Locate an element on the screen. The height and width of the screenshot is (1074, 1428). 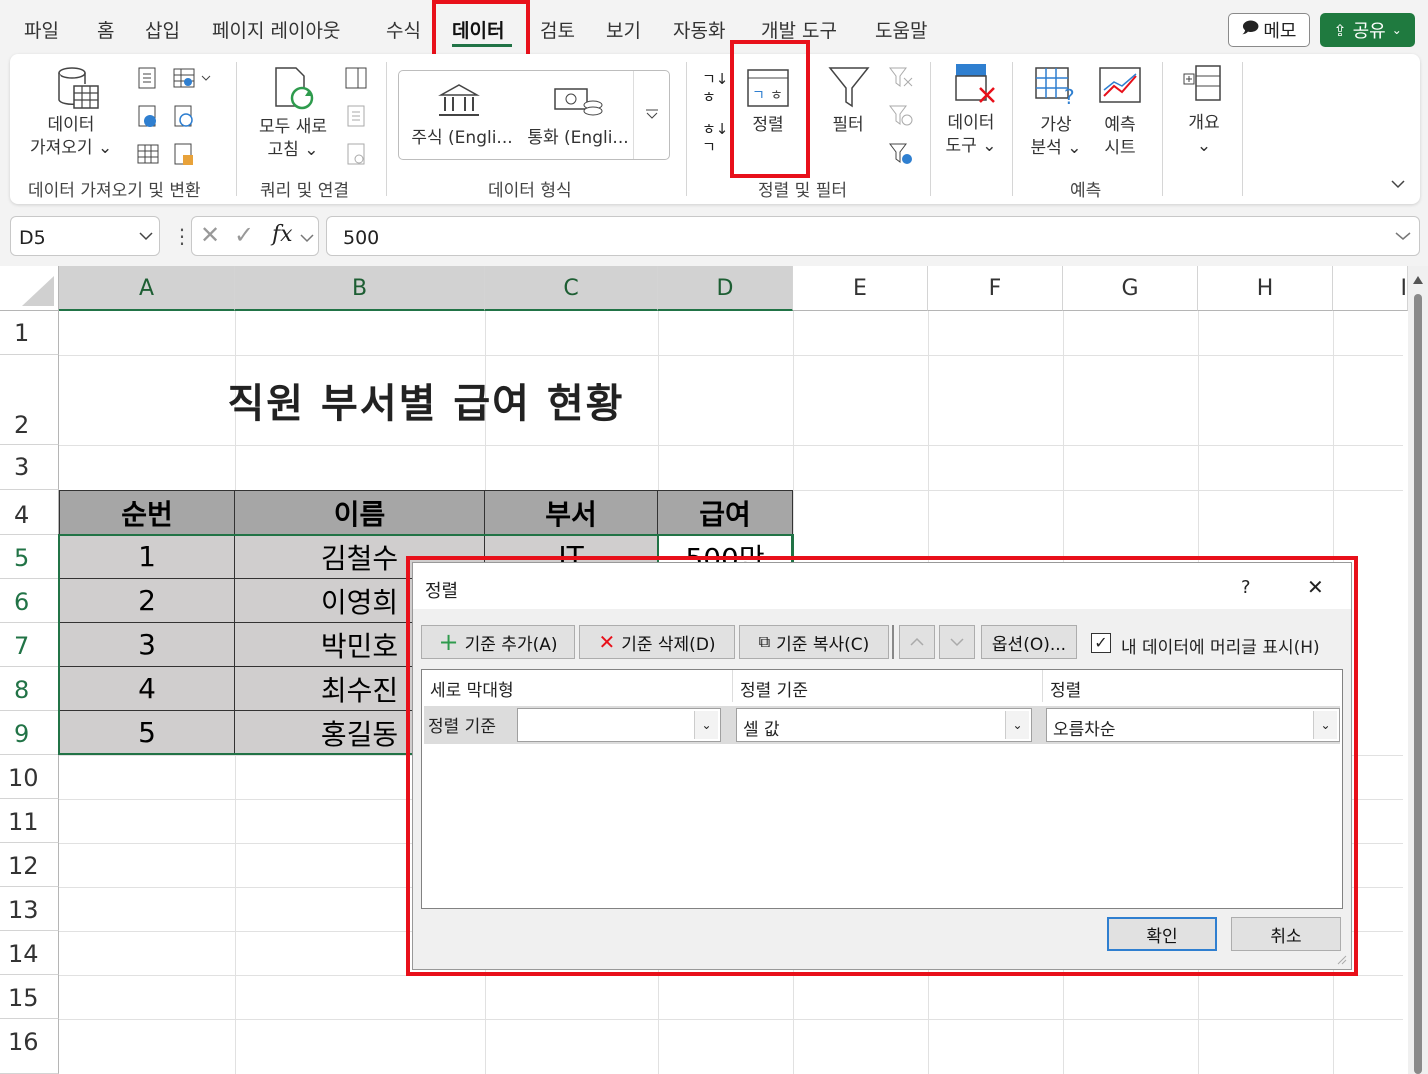
tab-file: 파일 is located at coordinates (41, 29).